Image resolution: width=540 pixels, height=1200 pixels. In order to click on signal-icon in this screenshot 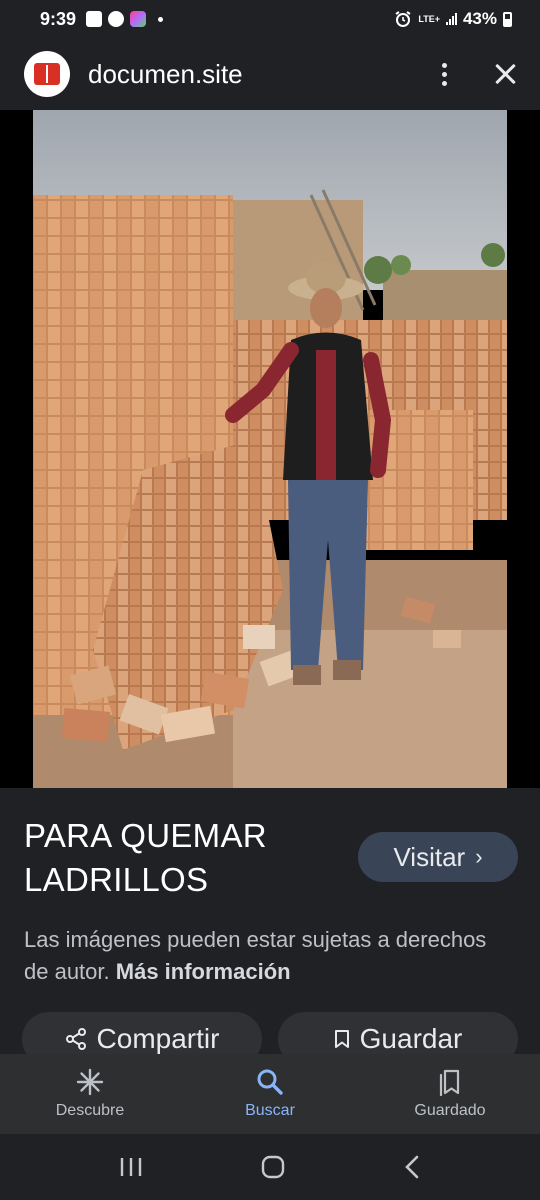, I will do `click(451, 19)`.